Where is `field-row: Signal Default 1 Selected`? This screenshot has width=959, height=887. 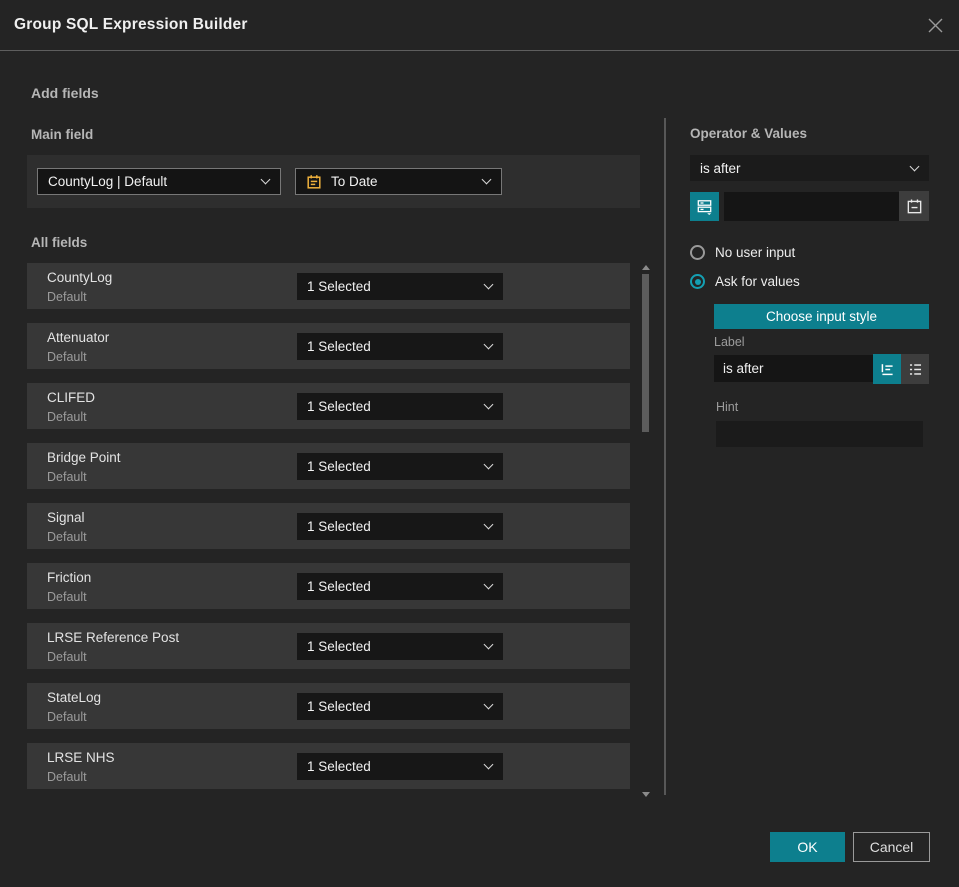 field-row: Signal Default 1 Selected is located at coordinates (328, 526).